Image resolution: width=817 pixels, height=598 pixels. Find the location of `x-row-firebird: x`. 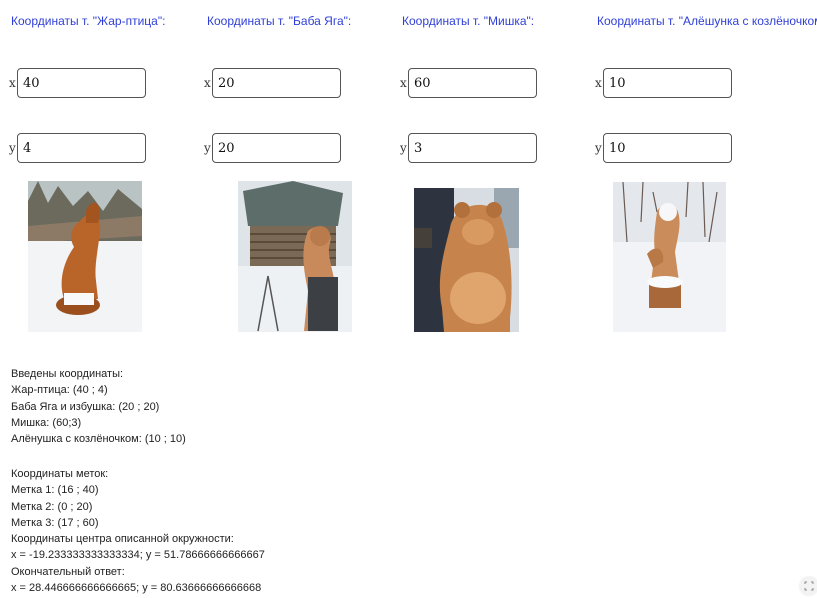

x-row-firebird: x is located at coordinates (77, 83).